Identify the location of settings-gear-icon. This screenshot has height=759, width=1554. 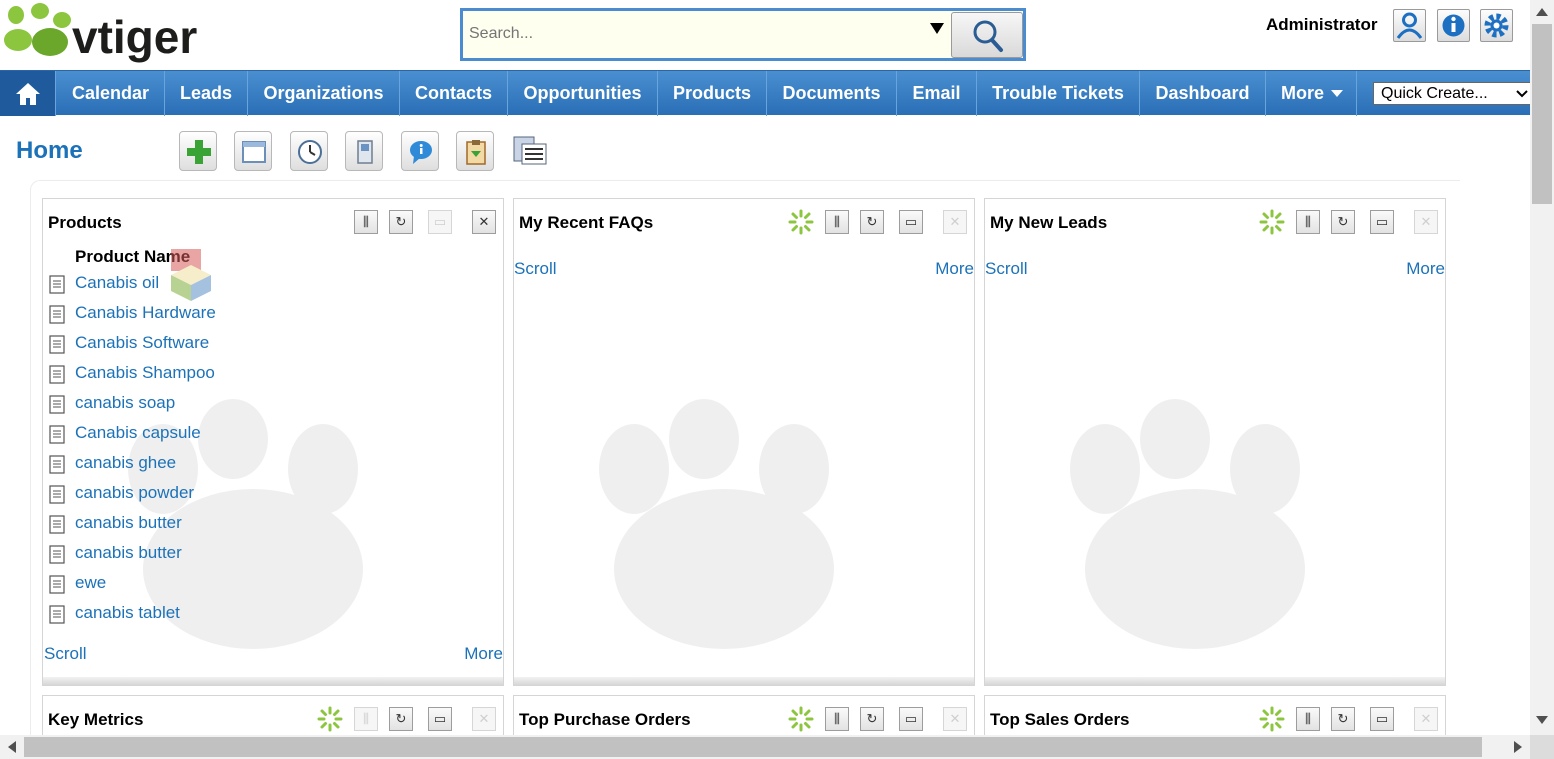
(1496, 25).